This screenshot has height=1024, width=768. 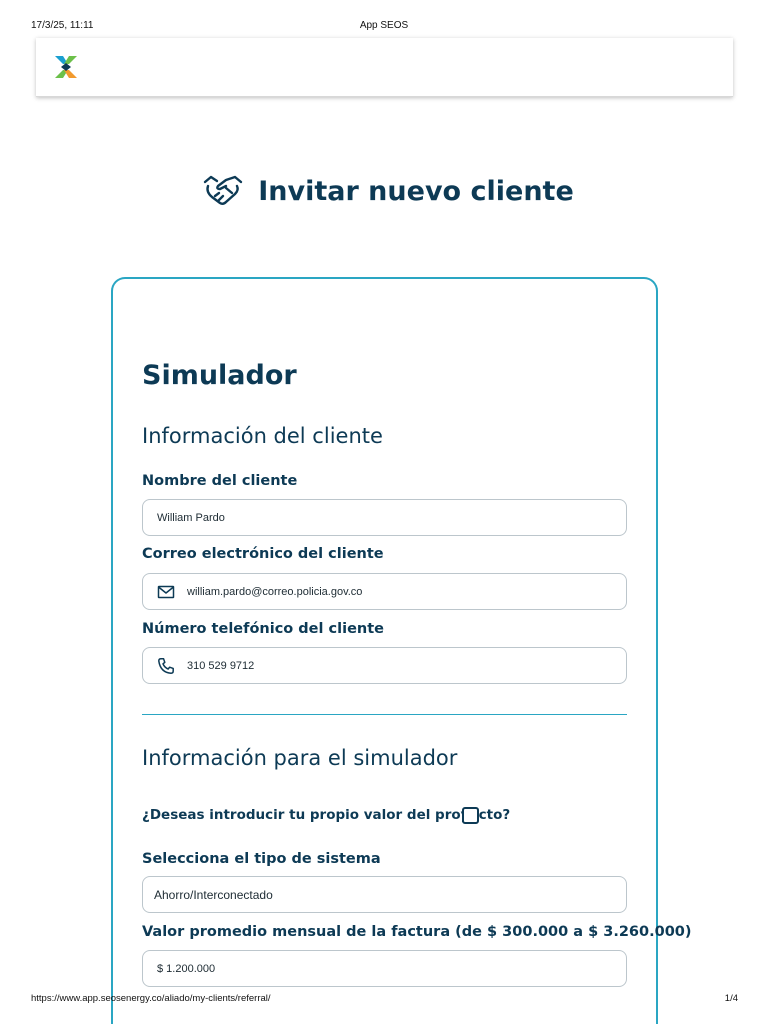 What do you see at coordinates (166, 666) in the screenshot?
I see `phone-icon` at bounding box center [166, 666].